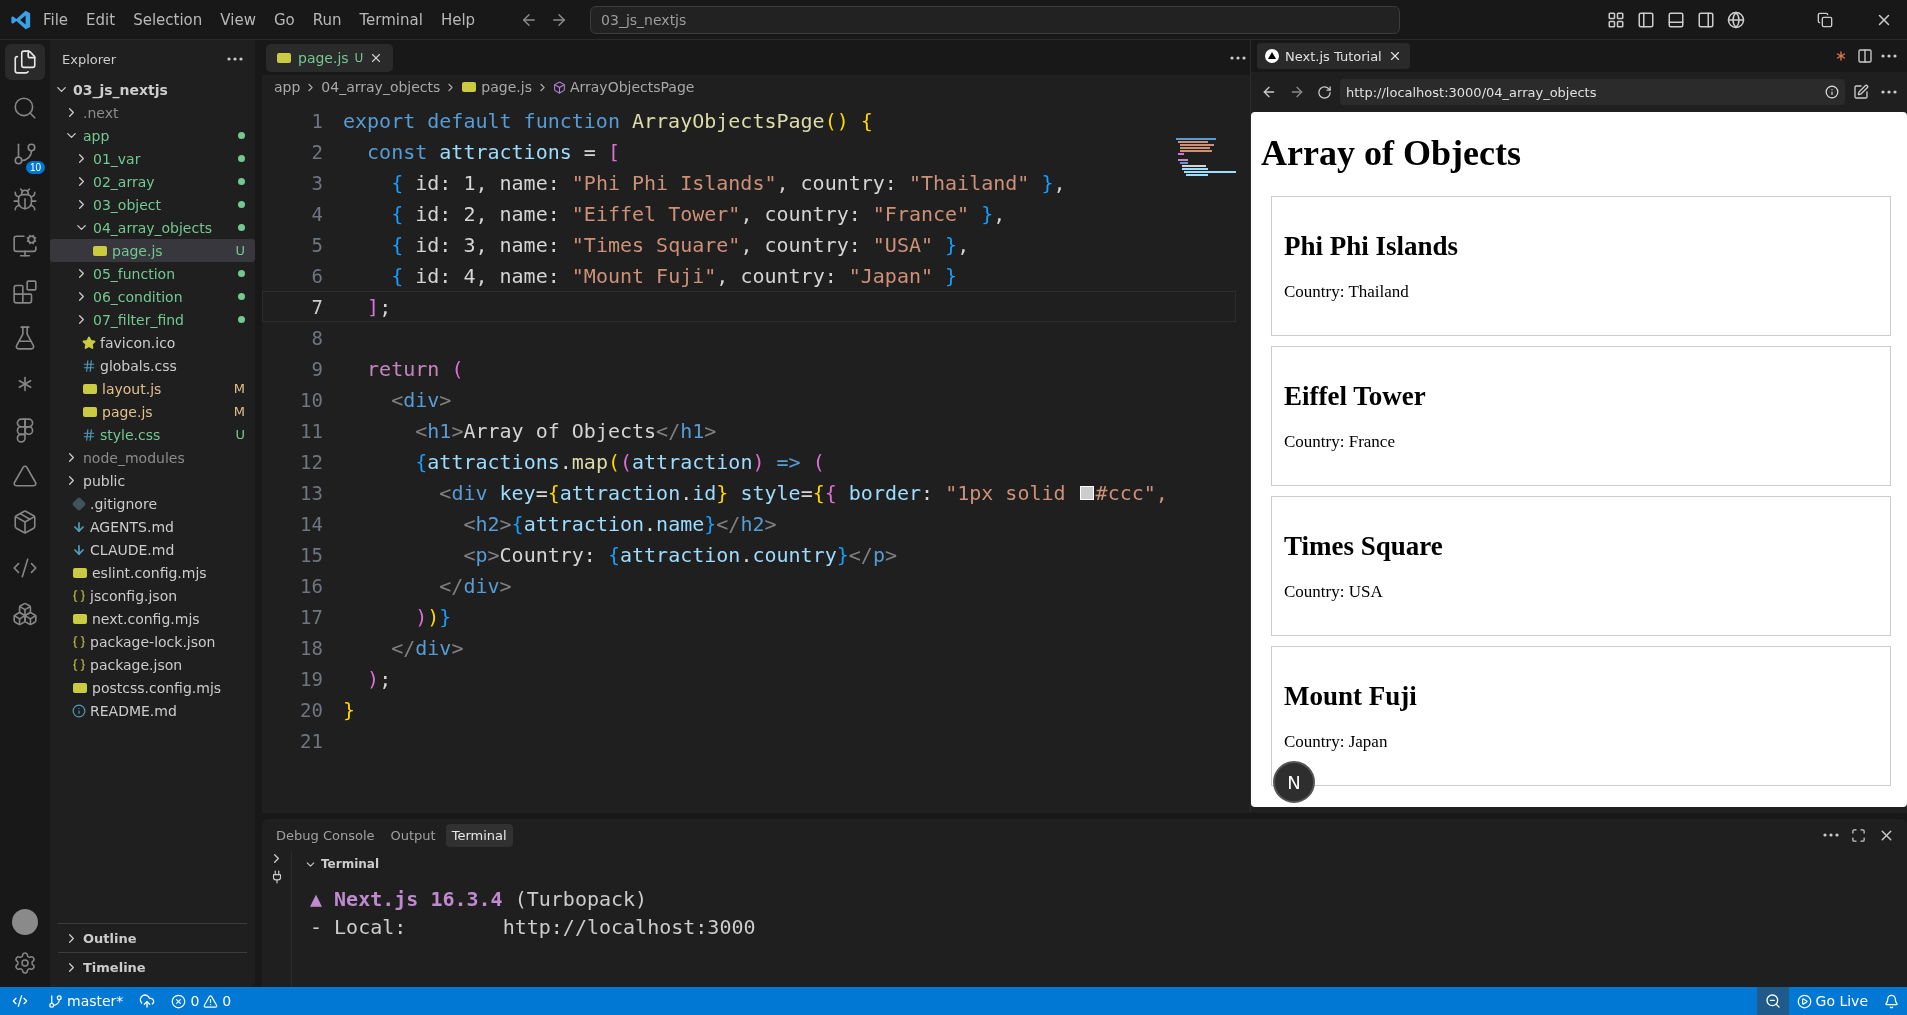  I want to click on tree-item: 01_var, so click(152, 158).